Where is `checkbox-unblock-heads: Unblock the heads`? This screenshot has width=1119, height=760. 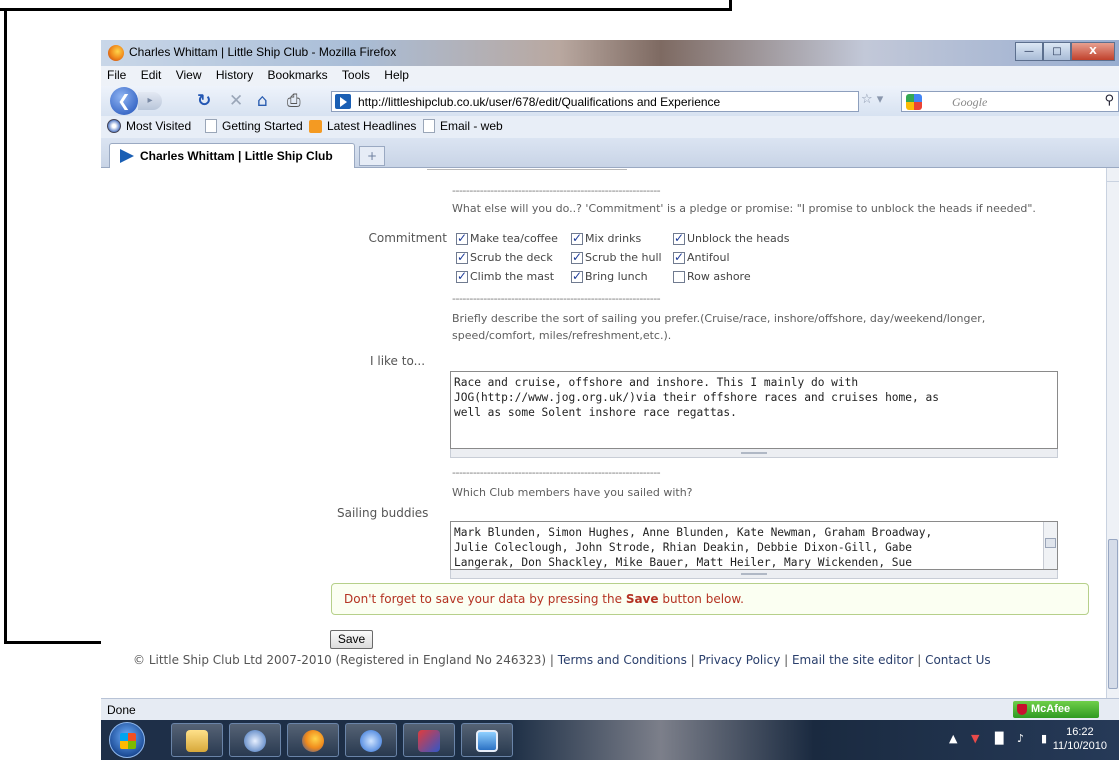
checkbox-unblock-heads: Unblock the heads is located at coordinates (731, 238).